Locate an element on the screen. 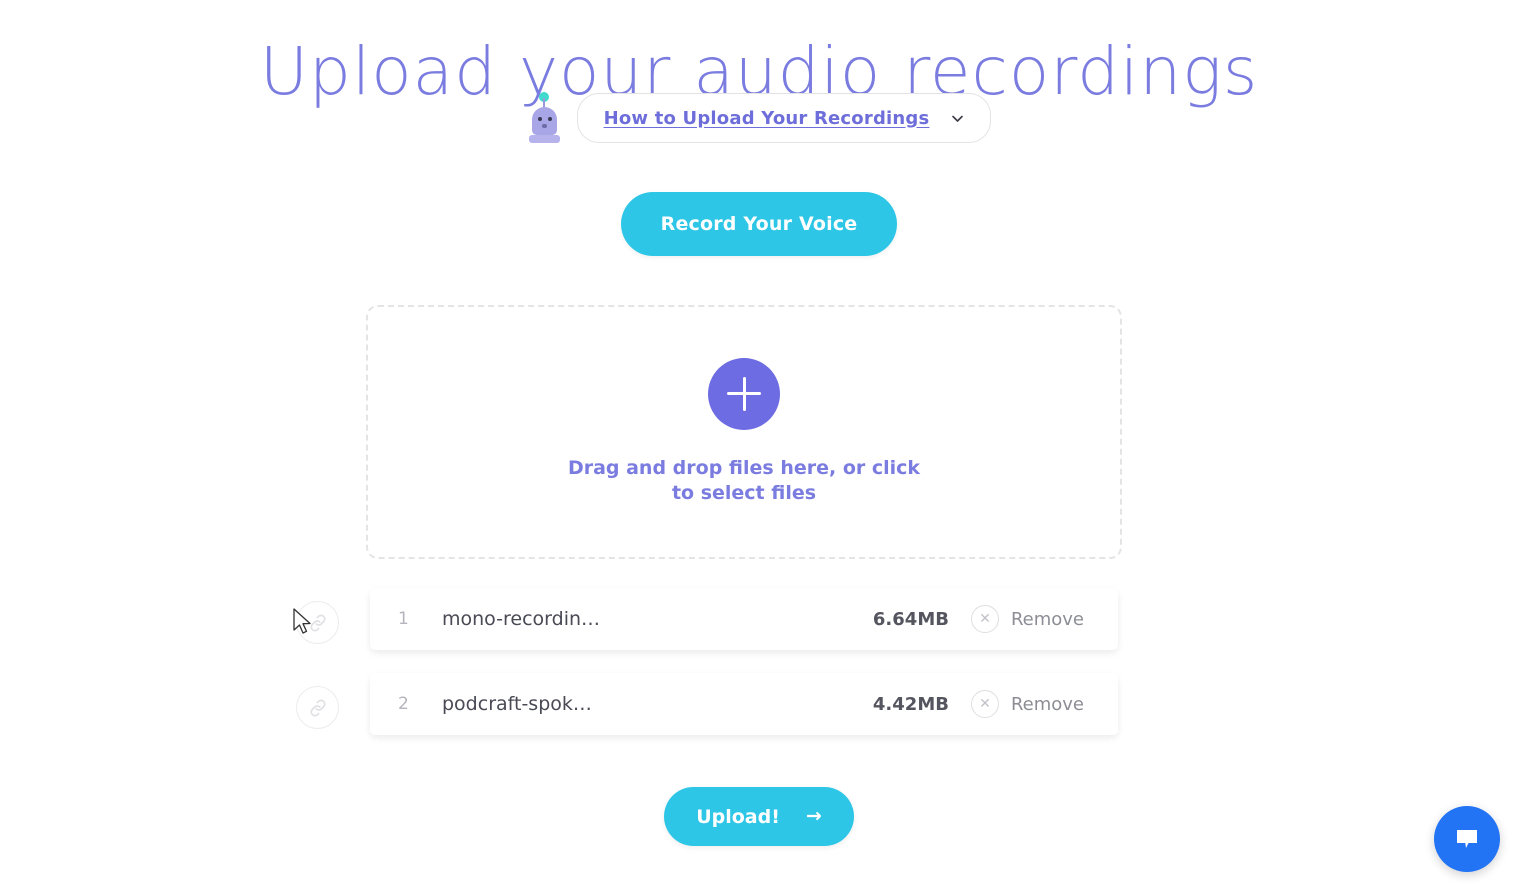 This screenshot has height=884, width=1518. robot-base is located at coordinates (544, 139).